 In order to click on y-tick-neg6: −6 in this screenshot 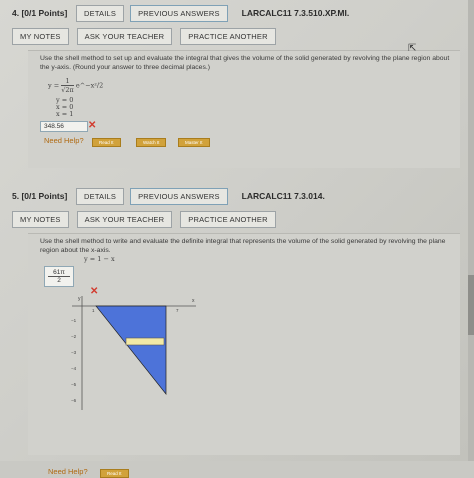, I will do `click(74, 400)`.